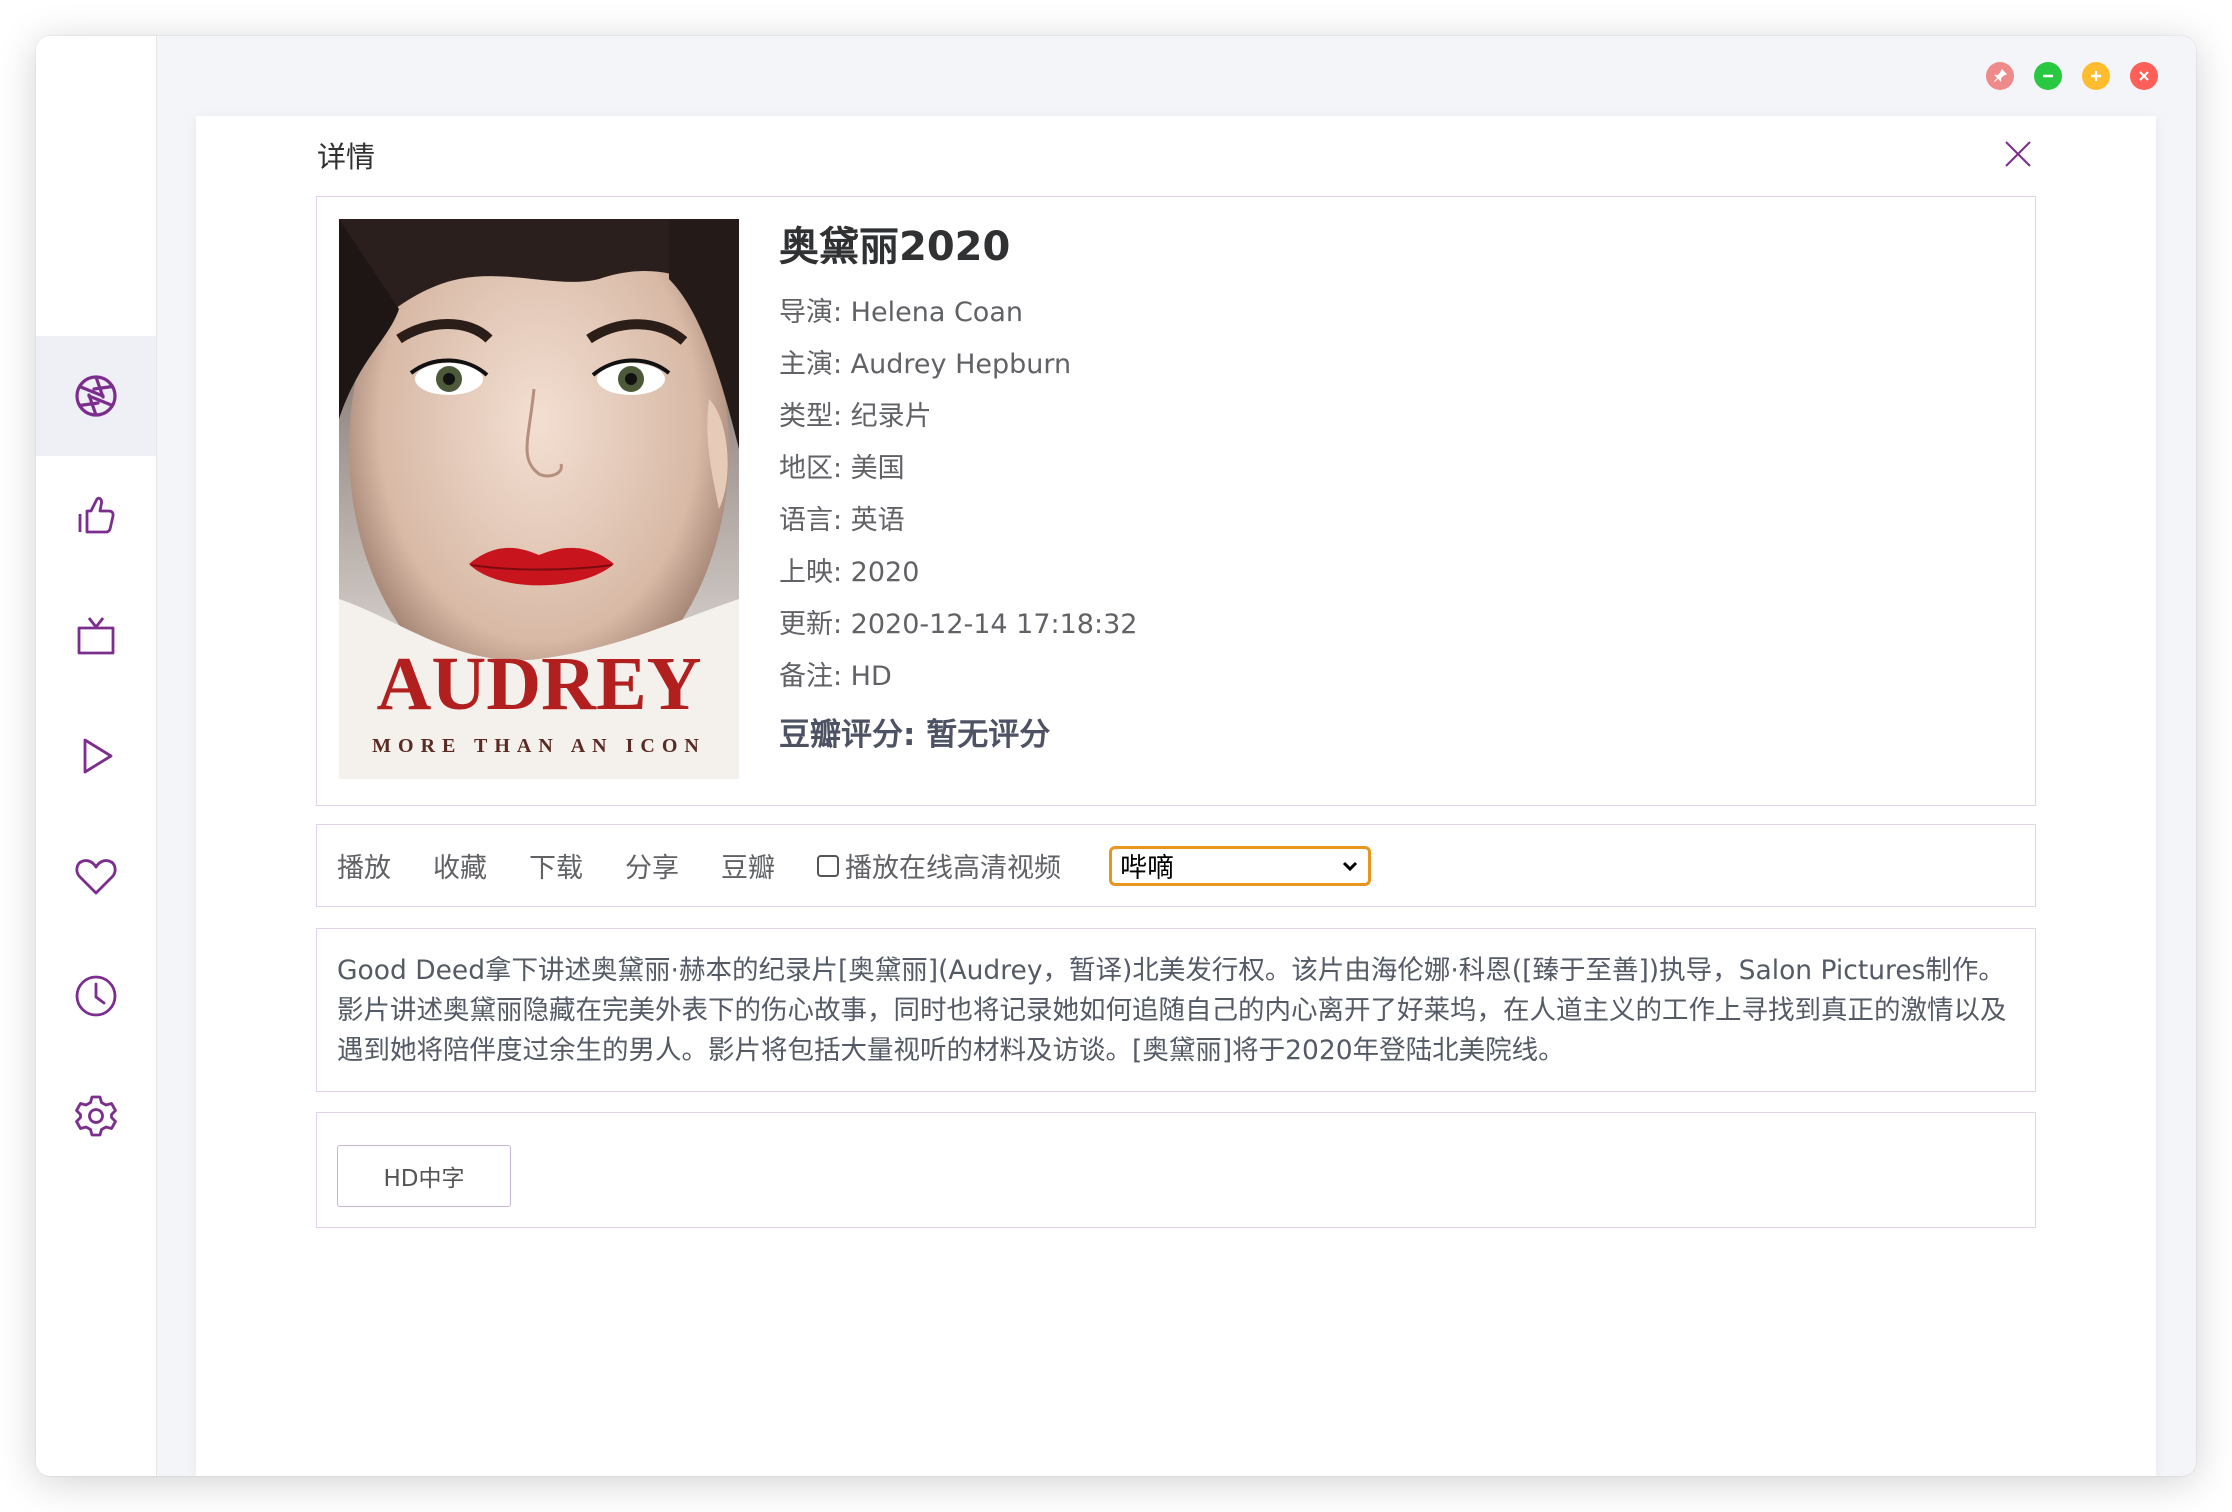 Image resolution: width=2232 pixels, height=1512 pixels. What do you see at coordinates (953, 868) in the screenshot?
I see `hd-checkbox-label: 播放在线高清视频` at bounding box center [953, 868].